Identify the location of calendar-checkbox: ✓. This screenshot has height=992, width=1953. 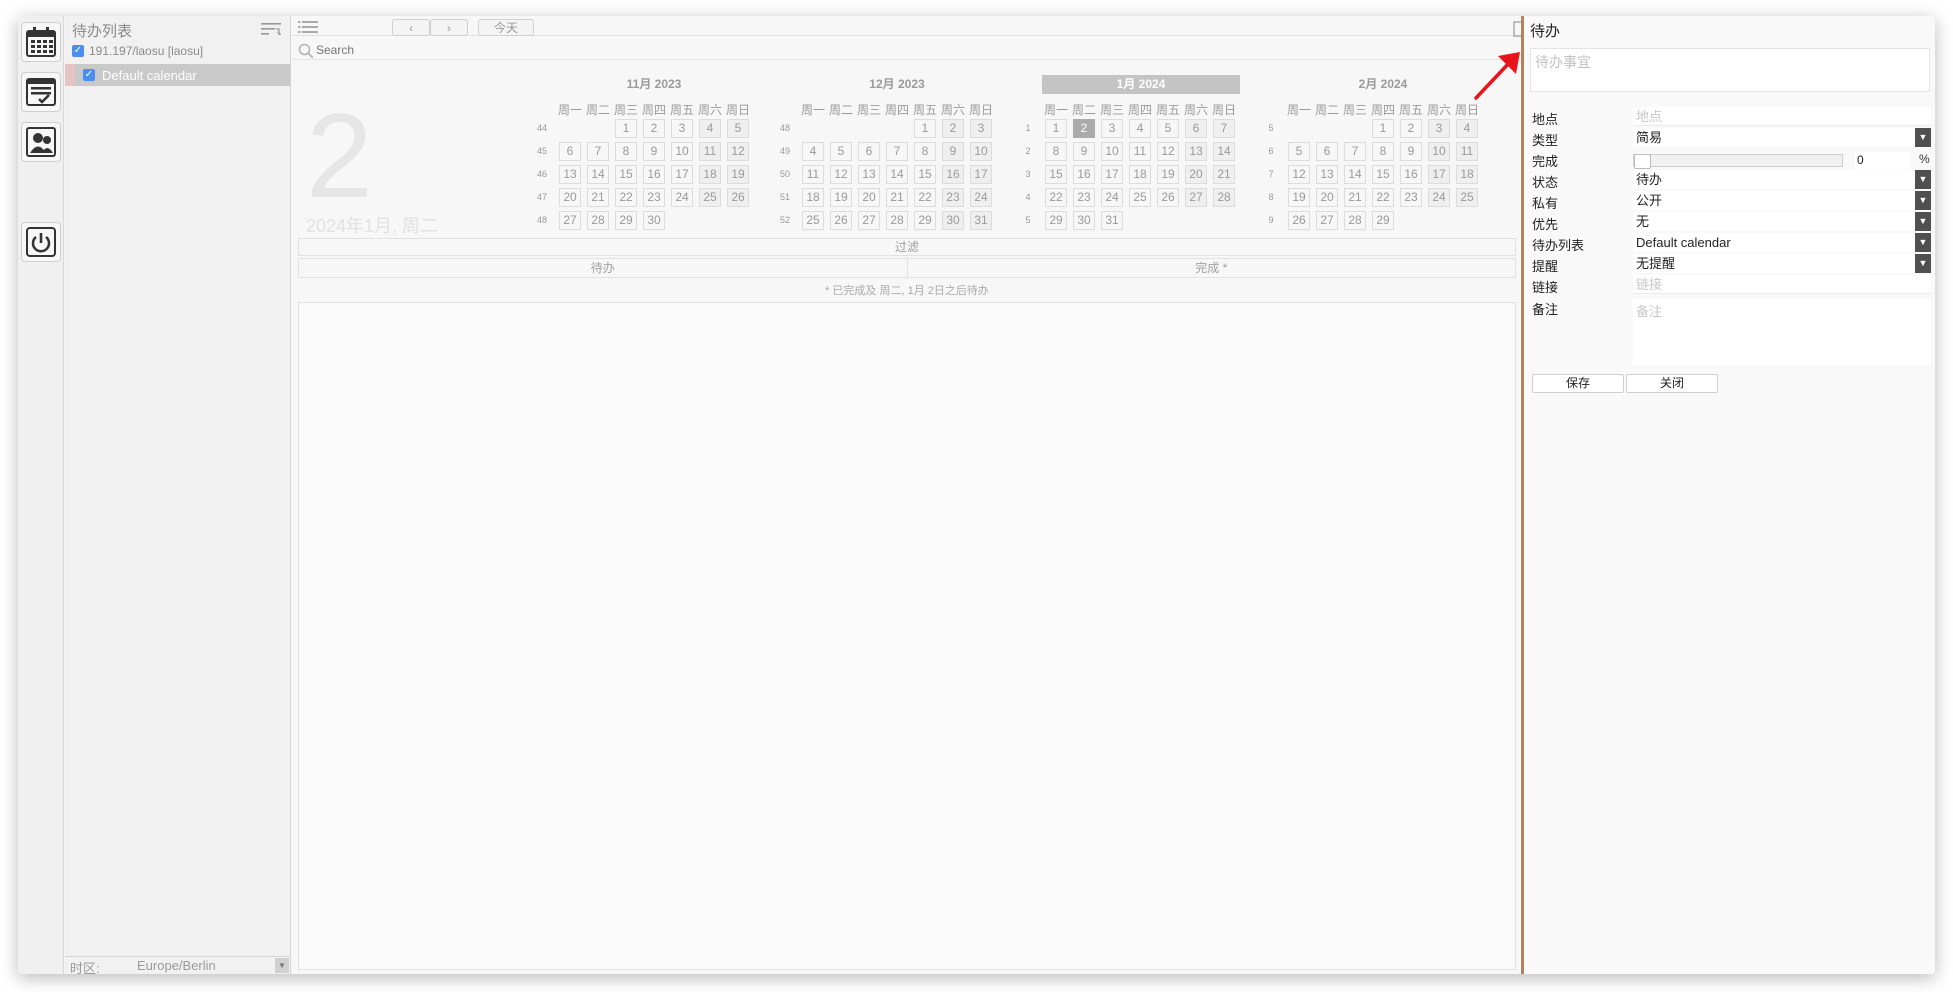
(89, 75).